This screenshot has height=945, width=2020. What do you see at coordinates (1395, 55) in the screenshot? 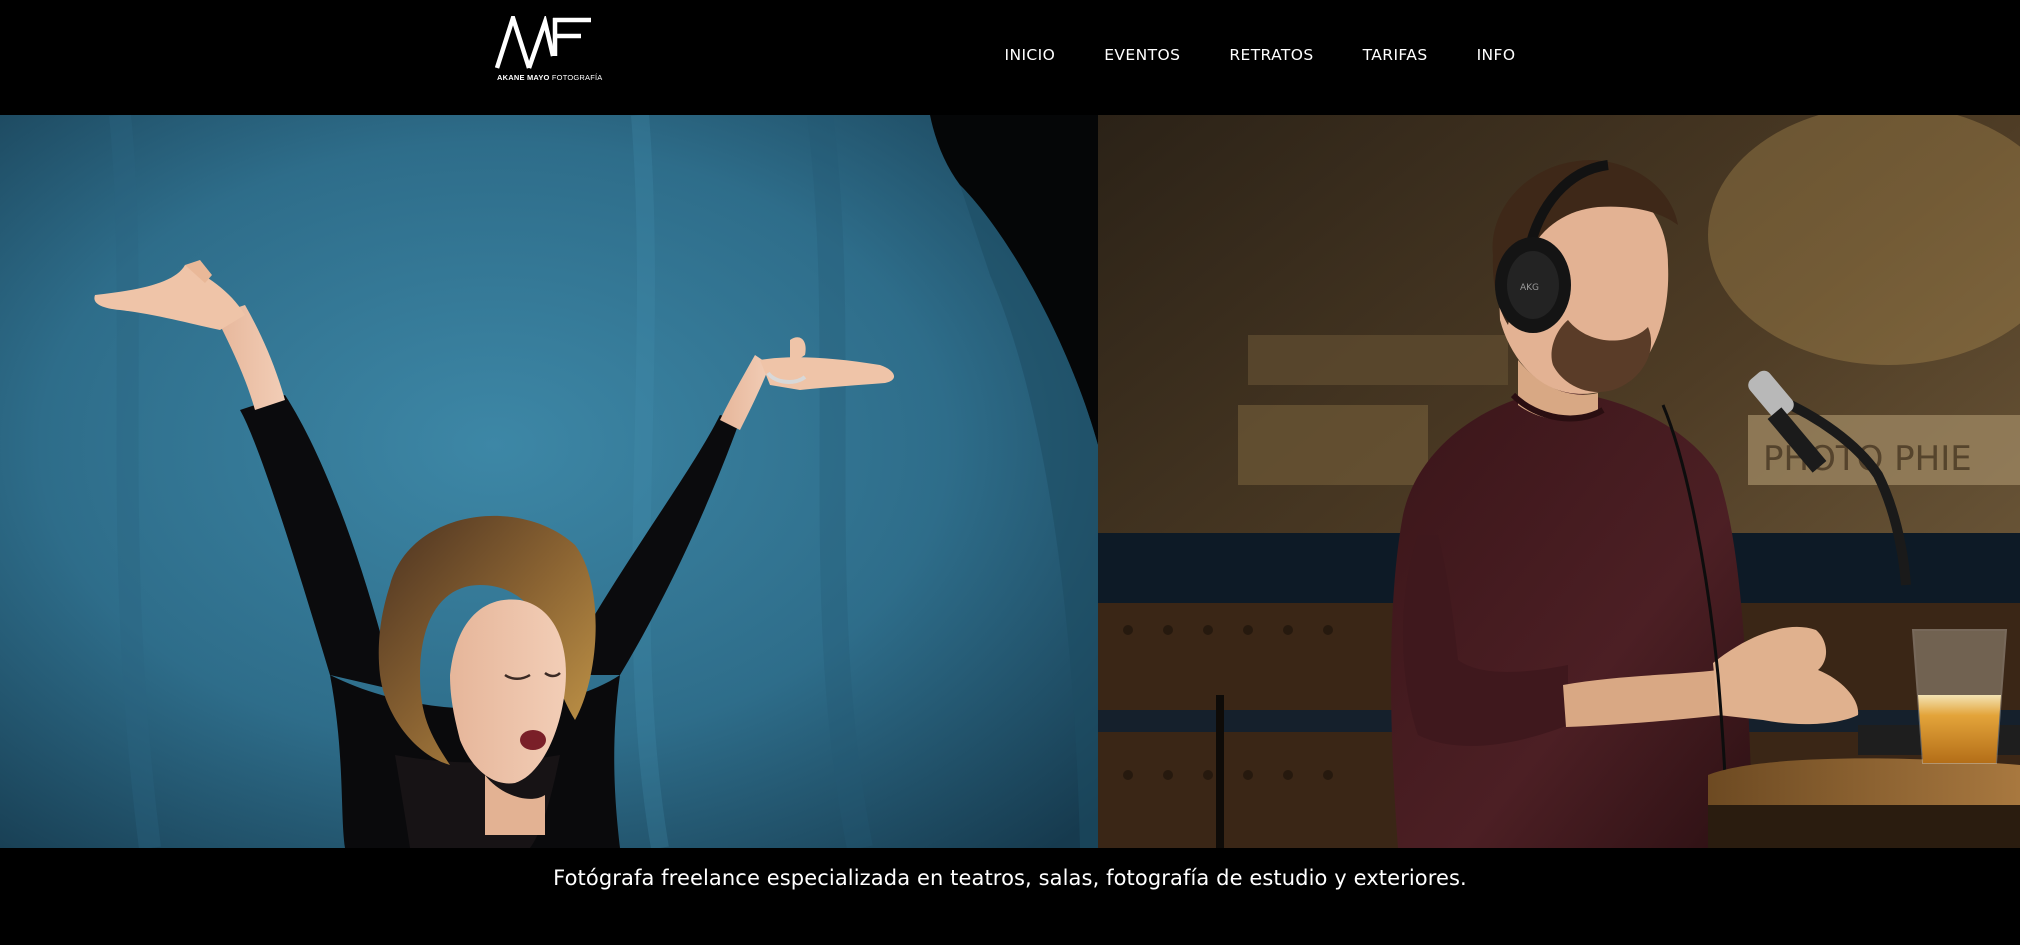
I see `nav-item-tarifas: TARIFAS` at bounding box center [1395, 55].